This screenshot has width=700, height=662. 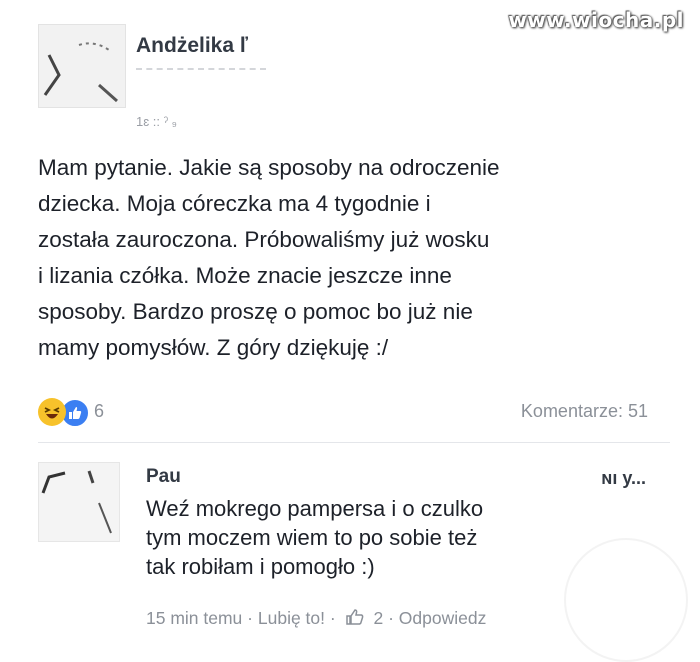 I want to click on reactions-count: 6, so click(x=99, y=411).